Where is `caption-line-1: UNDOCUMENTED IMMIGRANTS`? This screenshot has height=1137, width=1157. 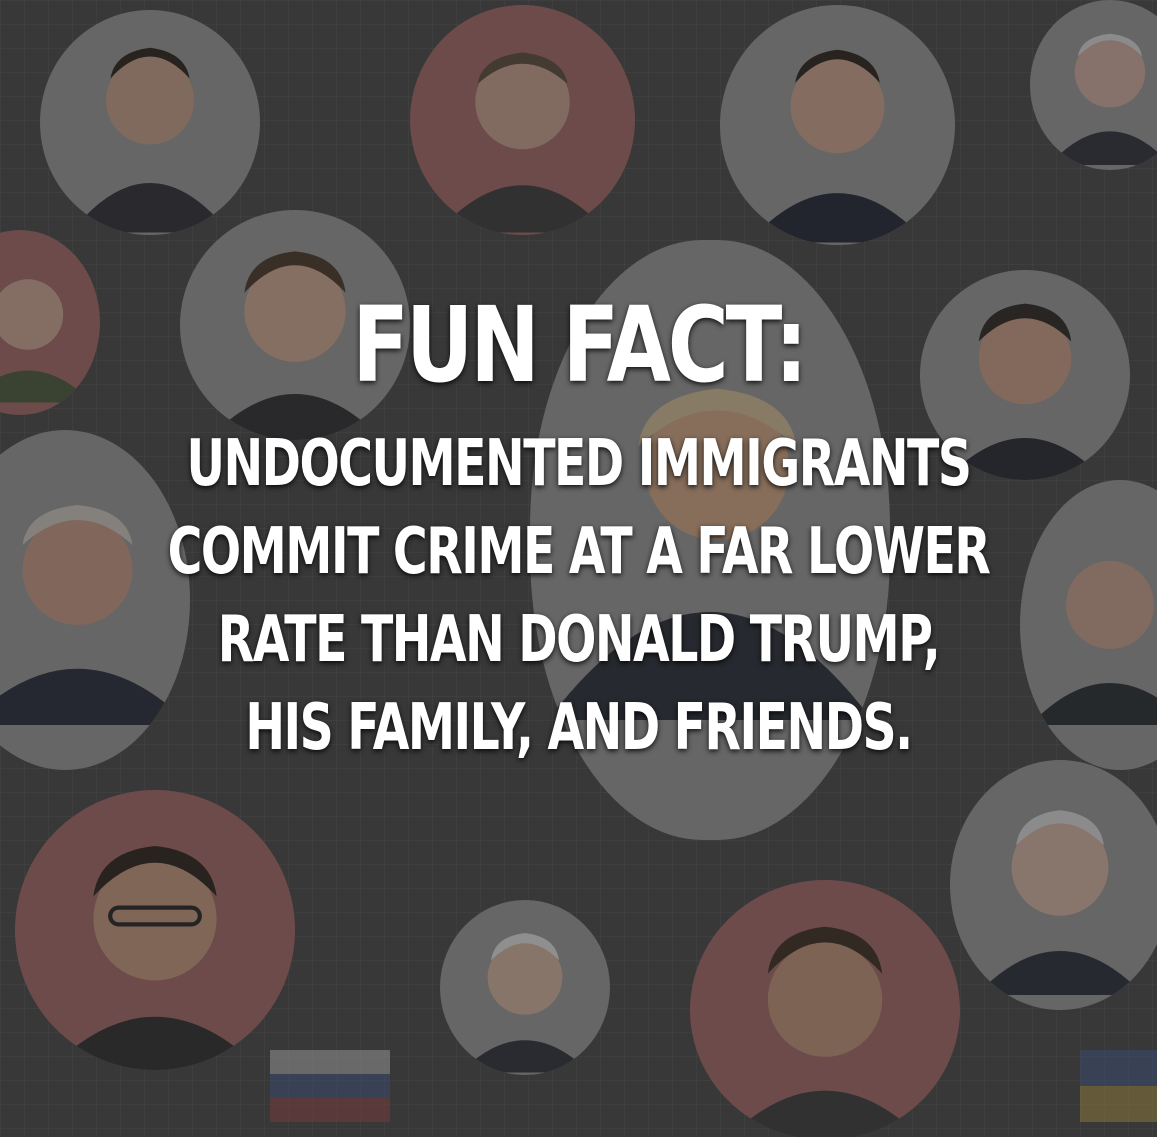
caption-line-1: UNDOCUMENTED IMMIGRANTS is located at coordinates (579, 464).